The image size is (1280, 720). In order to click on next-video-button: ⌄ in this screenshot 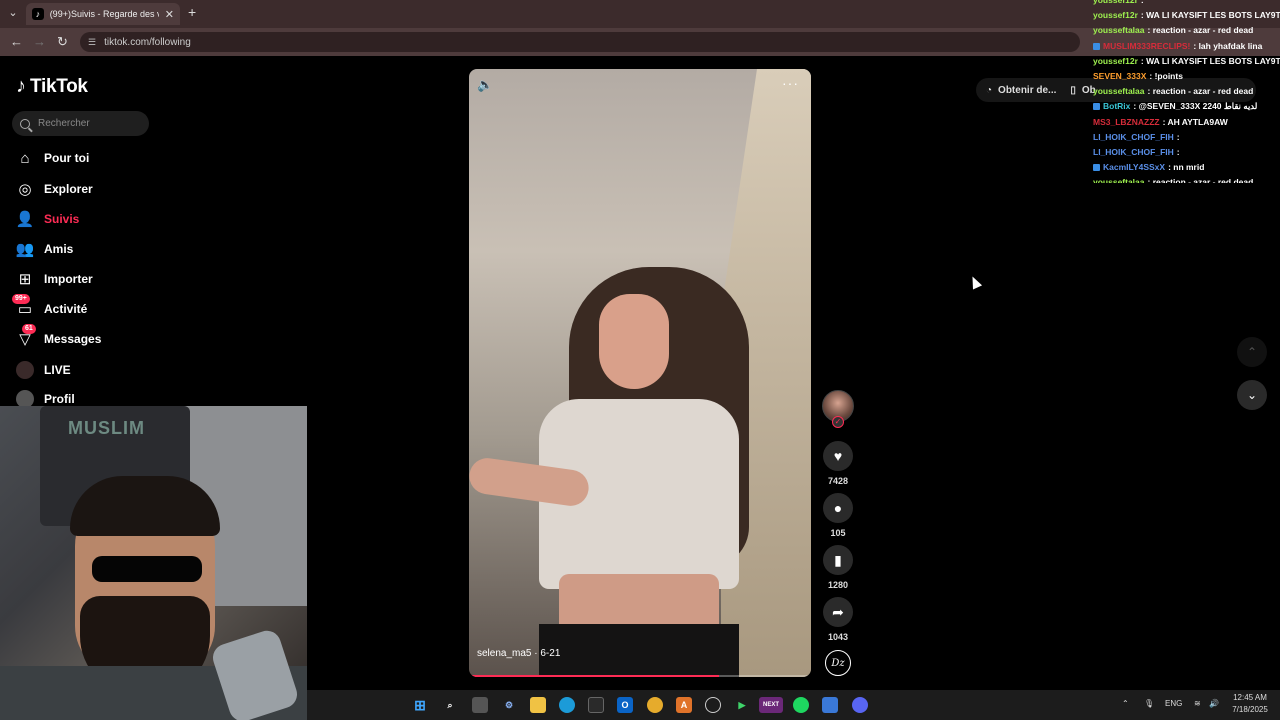, I will do `click(1252, 395)`.